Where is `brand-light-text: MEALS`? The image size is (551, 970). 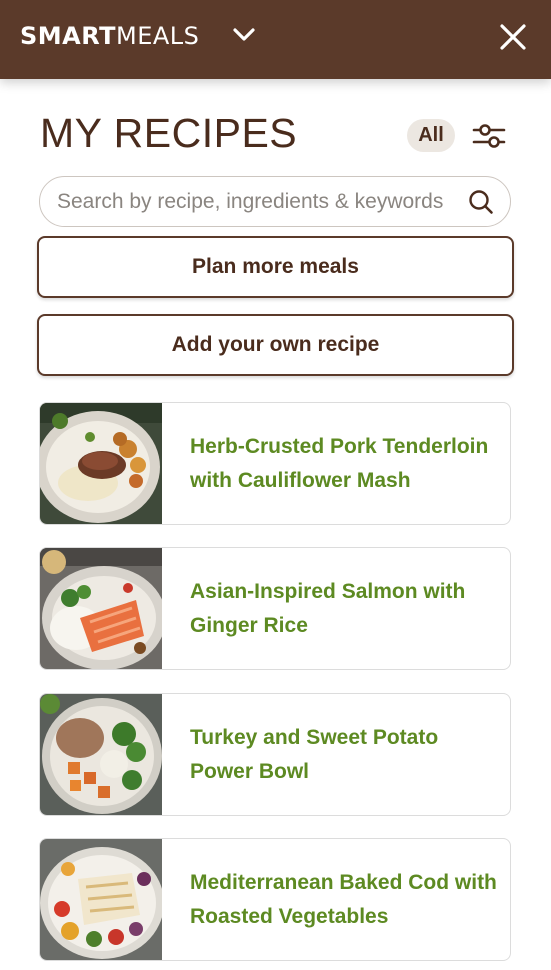 brand-light-text: MEALS is located at coordinates (158, 36).